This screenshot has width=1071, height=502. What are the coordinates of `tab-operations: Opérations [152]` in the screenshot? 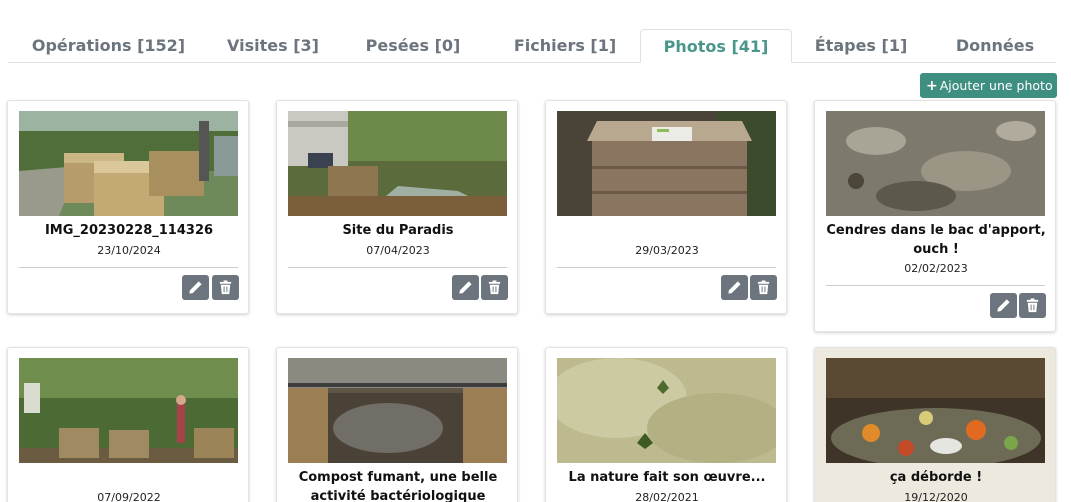 It's located at (108, 46).